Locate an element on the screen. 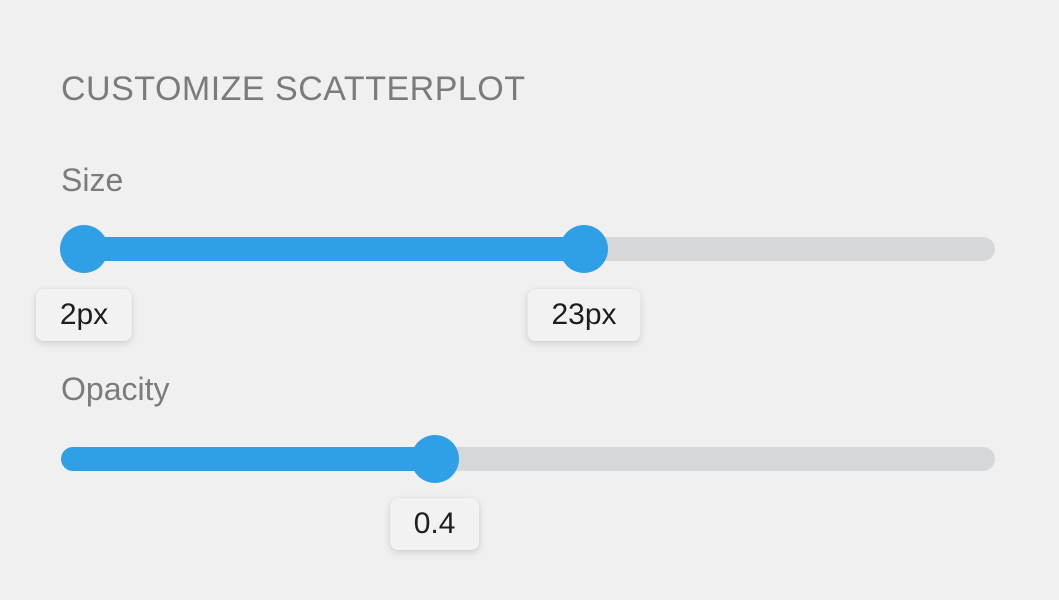 The image size is (1059, 600). size-range-slider is located at coordinates (527, 249).